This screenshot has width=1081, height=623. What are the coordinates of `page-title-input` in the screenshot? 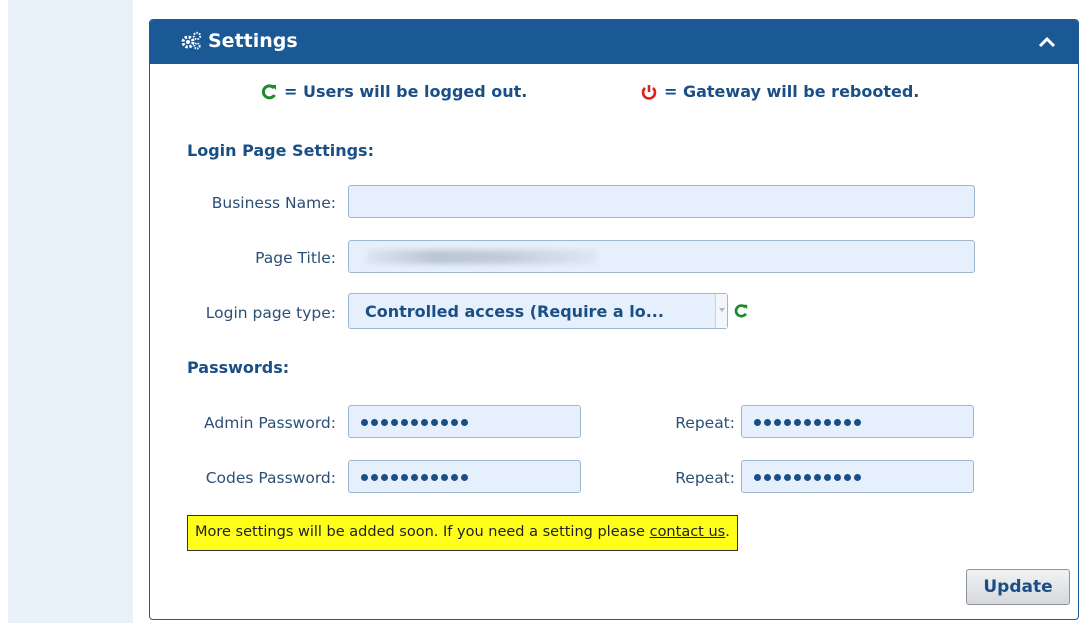 It's located at (661, 256).